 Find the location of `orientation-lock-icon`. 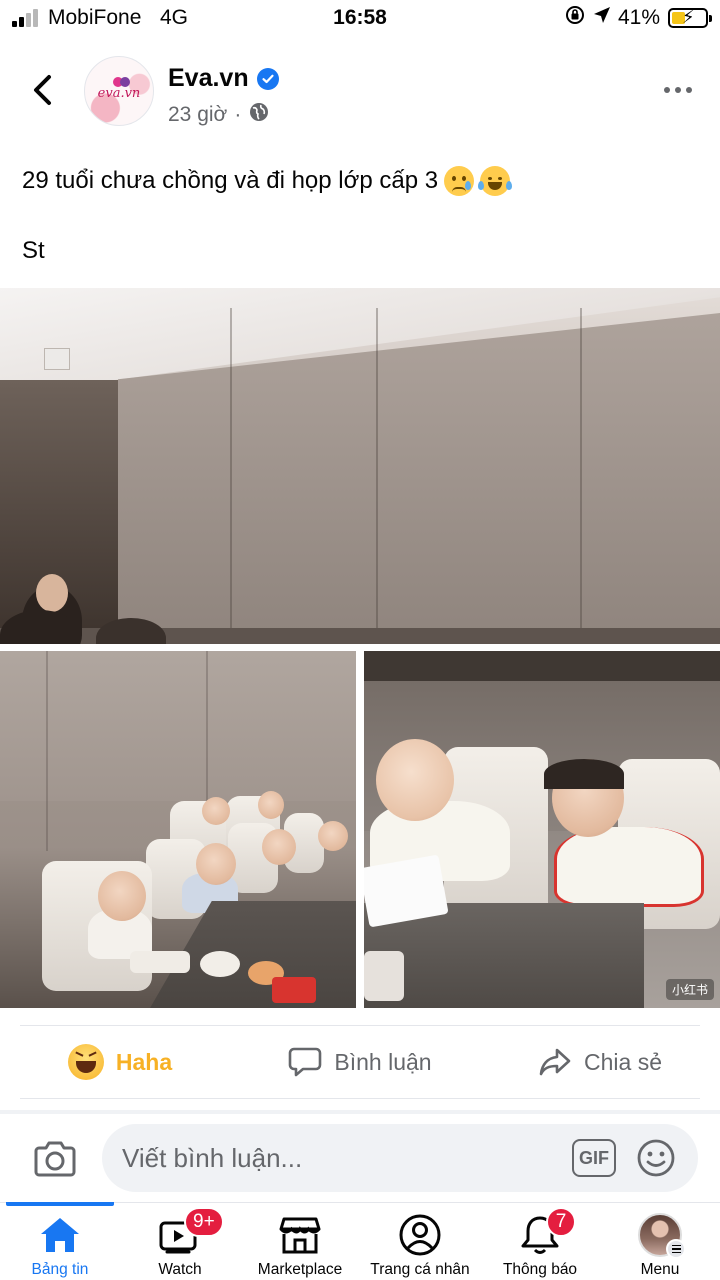

orientation-lock-icon is located at coordinates (575, 18).